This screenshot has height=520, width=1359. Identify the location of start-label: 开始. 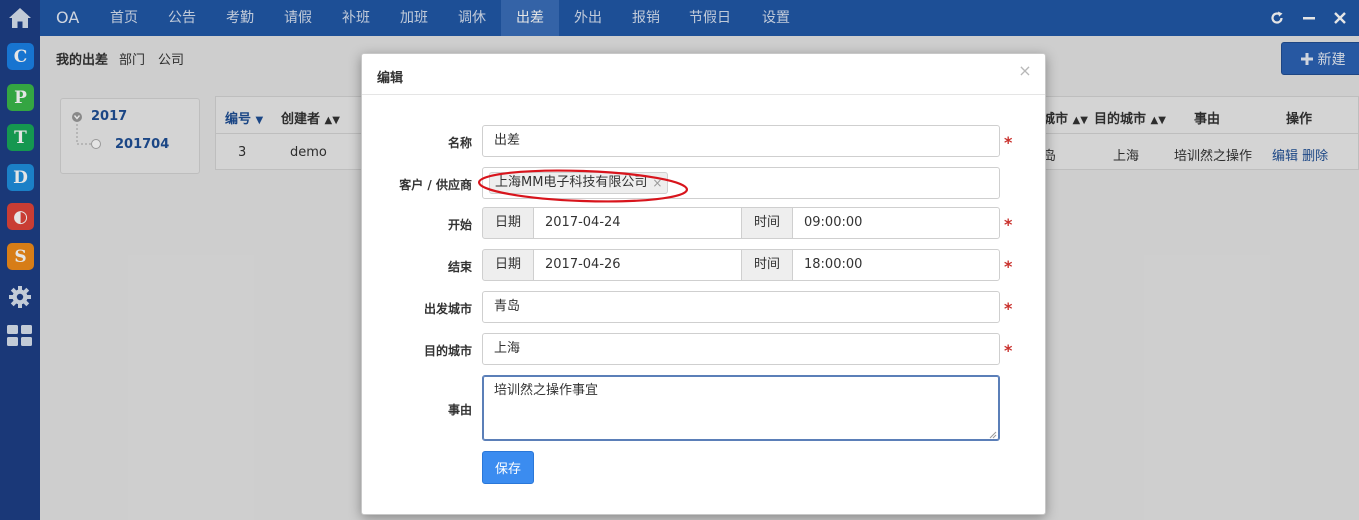
(459, 225).